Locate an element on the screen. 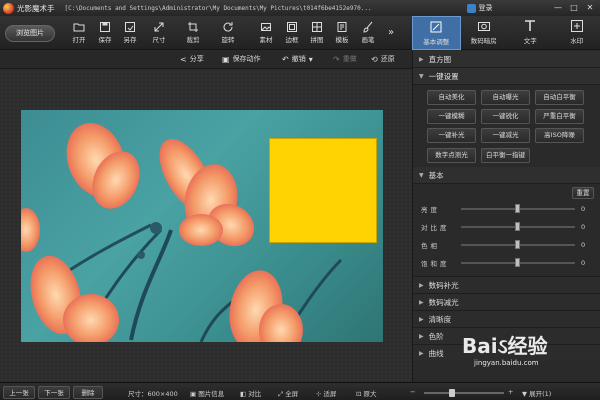 The image size is (600, 400). redo-icon: ↷ is located at coordinates (336, 59).